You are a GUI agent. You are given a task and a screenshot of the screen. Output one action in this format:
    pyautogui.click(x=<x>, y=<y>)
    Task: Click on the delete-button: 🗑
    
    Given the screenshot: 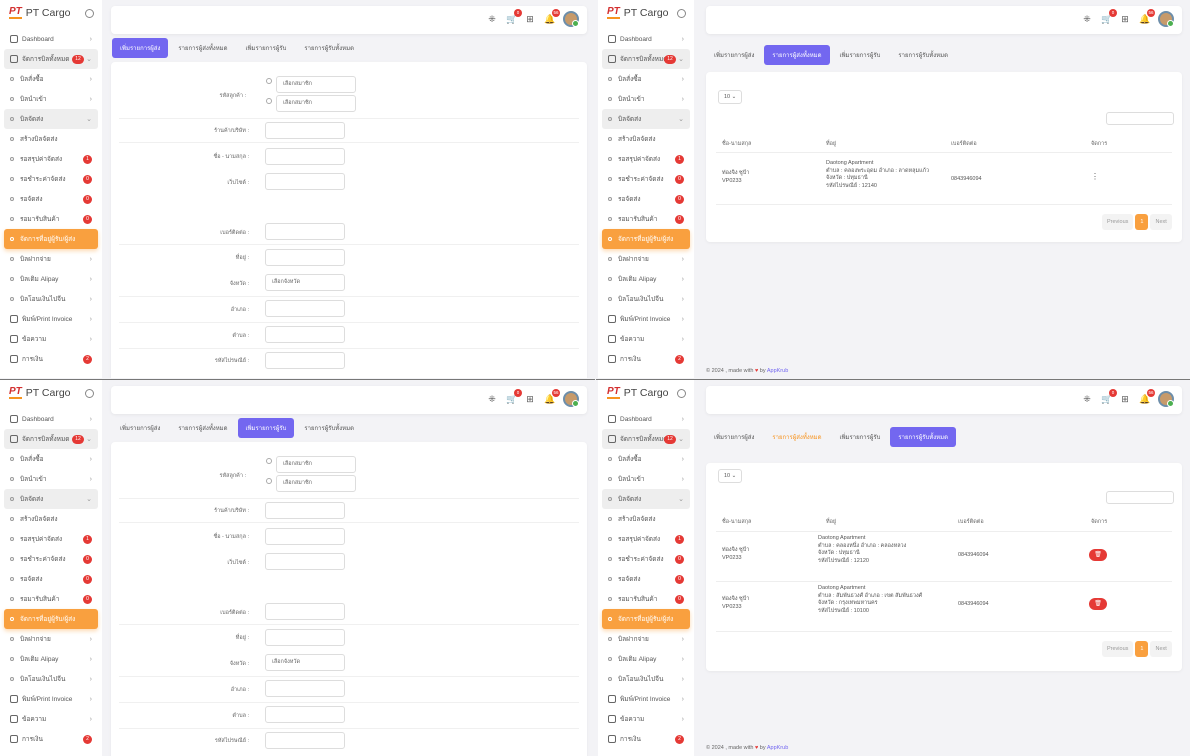 What is the action you would take?
    pyautogui.click(x=1098, y=555)
    